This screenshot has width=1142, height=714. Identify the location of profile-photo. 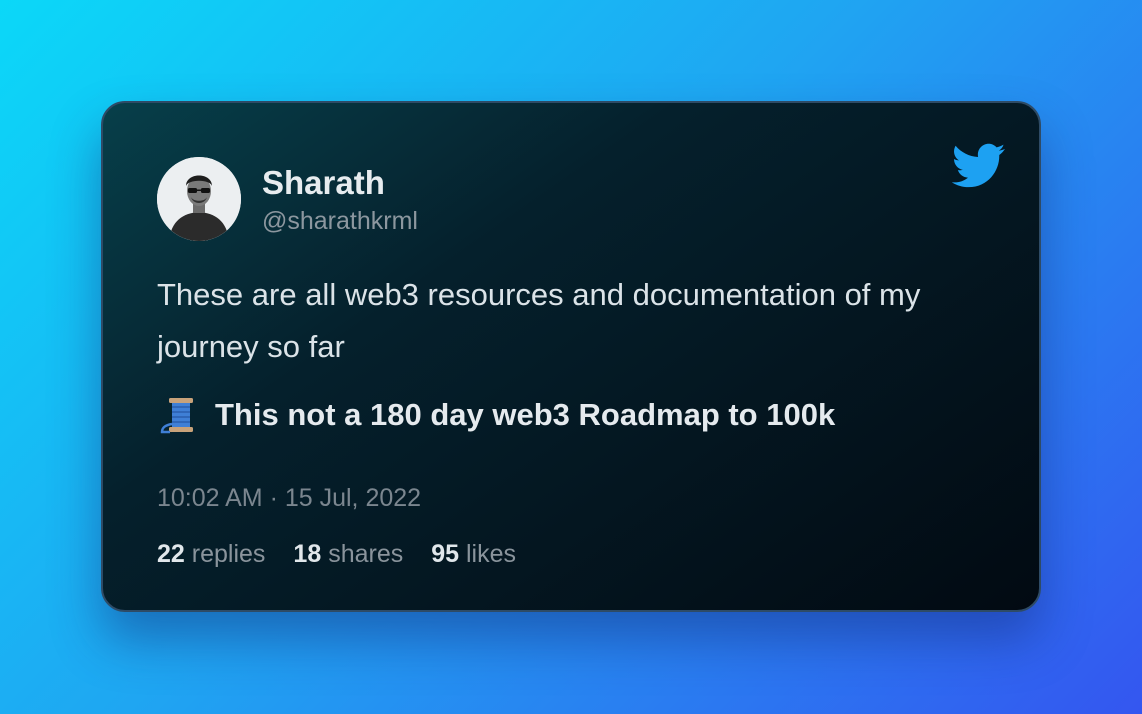
(199, 199).